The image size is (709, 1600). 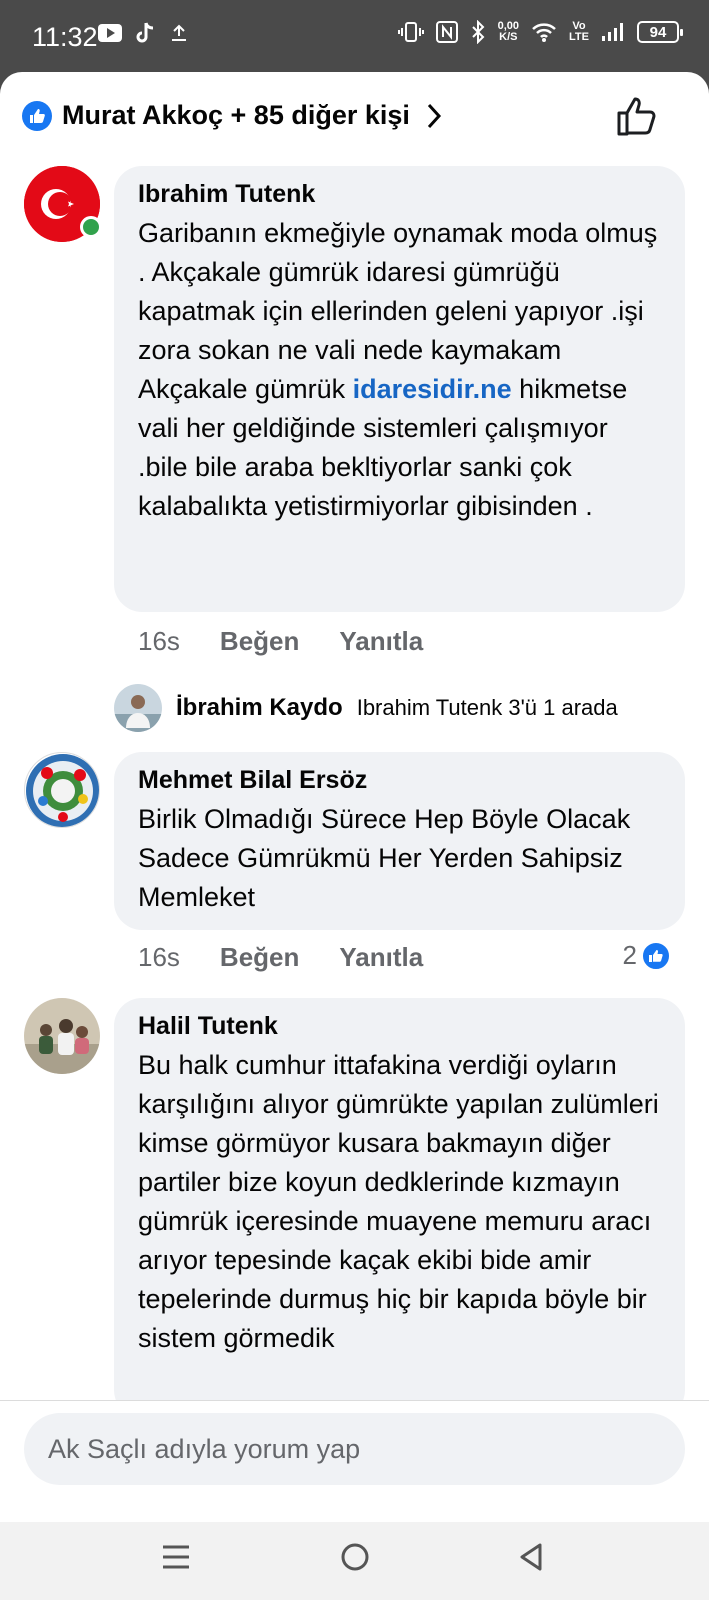 What do you see at coordinates (354, 36) in the screenshot?
I see `status-bar: 11:32 0,00 K/S Vo LTE 94` at bounding box center [354, 36].